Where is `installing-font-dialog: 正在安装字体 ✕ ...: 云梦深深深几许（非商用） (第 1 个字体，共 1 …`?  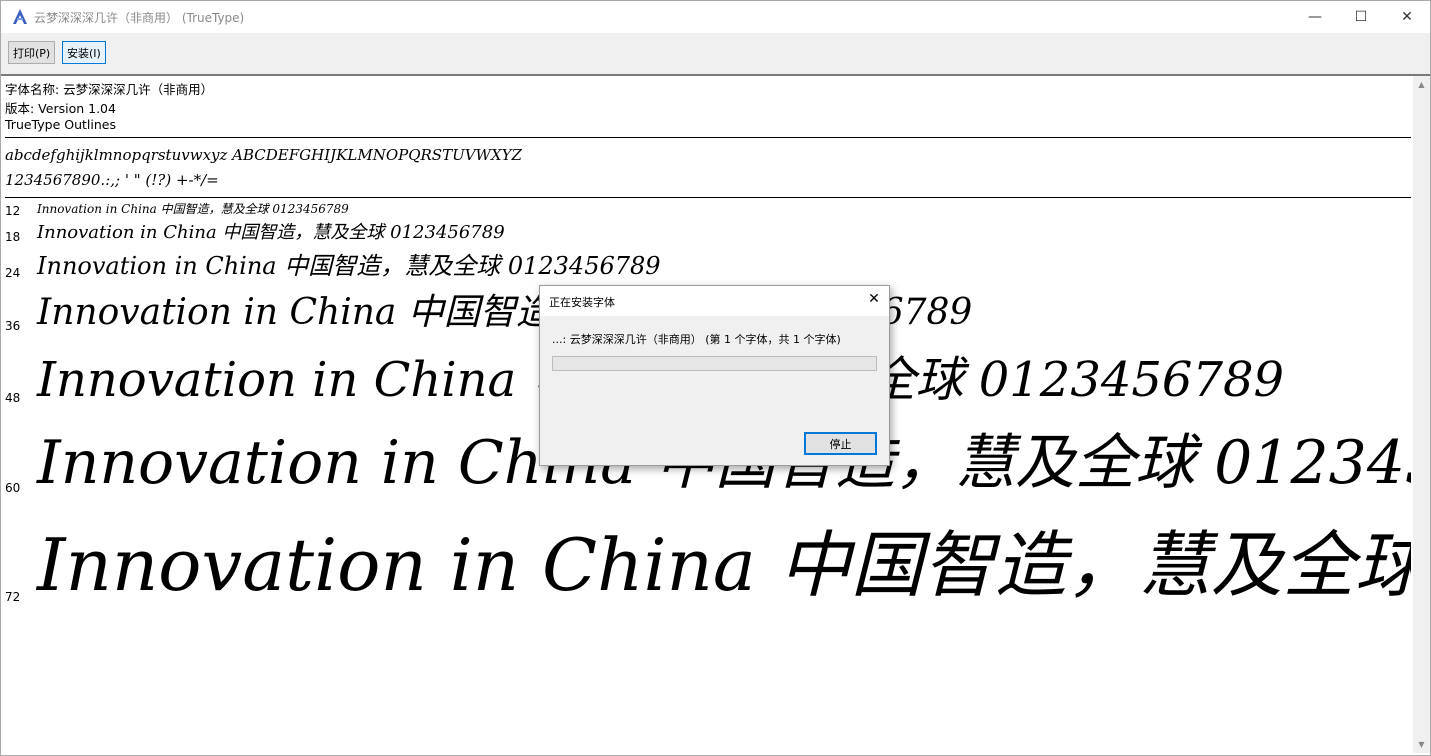 installing-font-dialog: 正在安装字体 ✕ ...: 云梦深深深几许（非商用） (第 1 个字体，共 1 … is located at coordinates (714, 375).